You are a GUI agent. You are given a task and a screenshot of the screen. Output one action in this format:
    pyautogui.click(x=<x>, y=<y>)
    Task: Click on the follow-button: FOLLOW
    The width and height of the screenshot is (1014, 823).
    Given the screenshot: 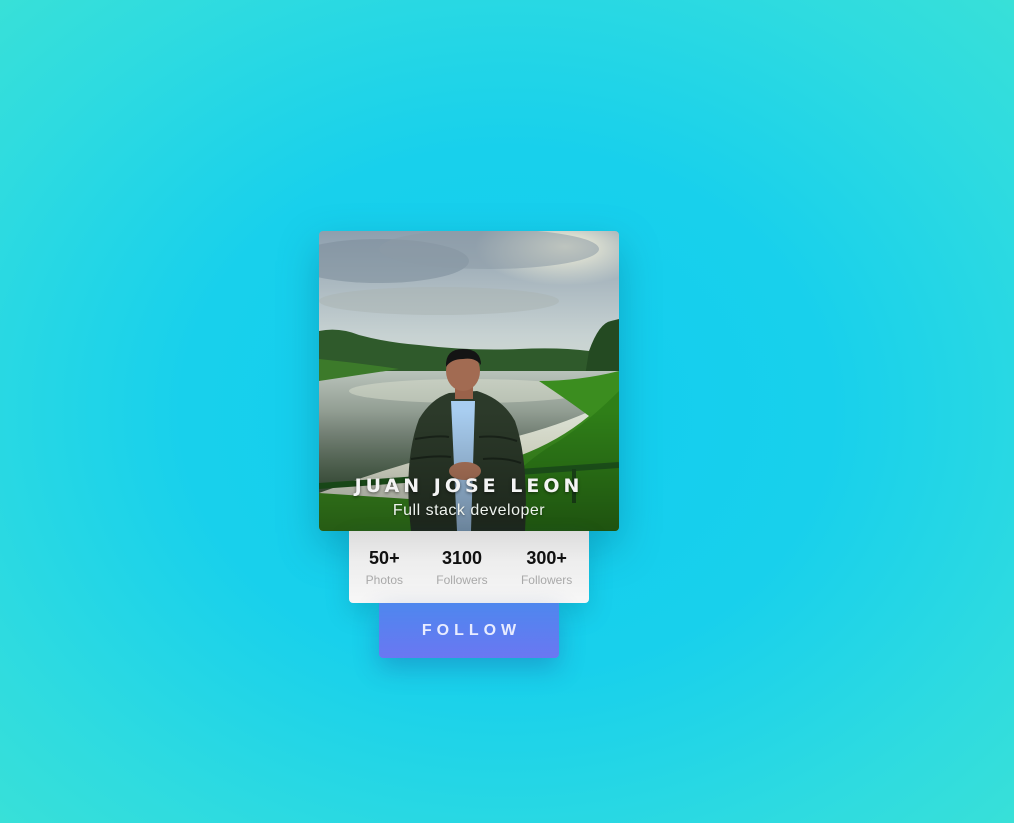 What is the action you would take?
    pyautogui.click(x=469, y=630)
    